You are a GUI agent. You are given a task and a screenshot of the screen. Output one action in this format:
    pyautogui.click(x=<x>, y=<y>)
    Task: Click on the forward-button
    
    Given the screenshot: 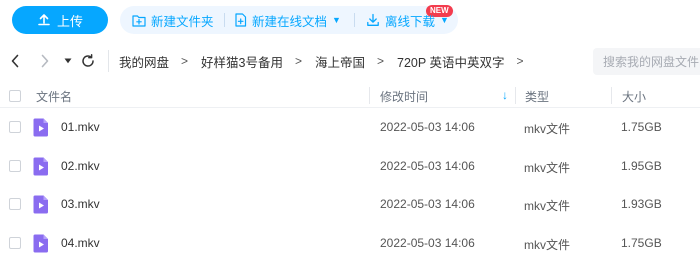 What is the action you would take?
    pyautogui.click(x=45, y=61)
    